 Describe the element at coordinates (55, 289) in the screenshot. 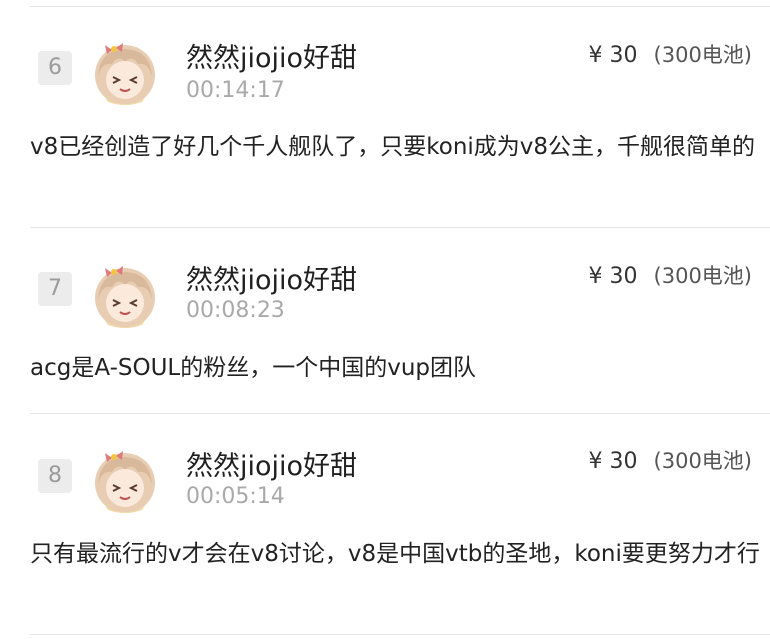

I see `rank-badge: 7` at that location.